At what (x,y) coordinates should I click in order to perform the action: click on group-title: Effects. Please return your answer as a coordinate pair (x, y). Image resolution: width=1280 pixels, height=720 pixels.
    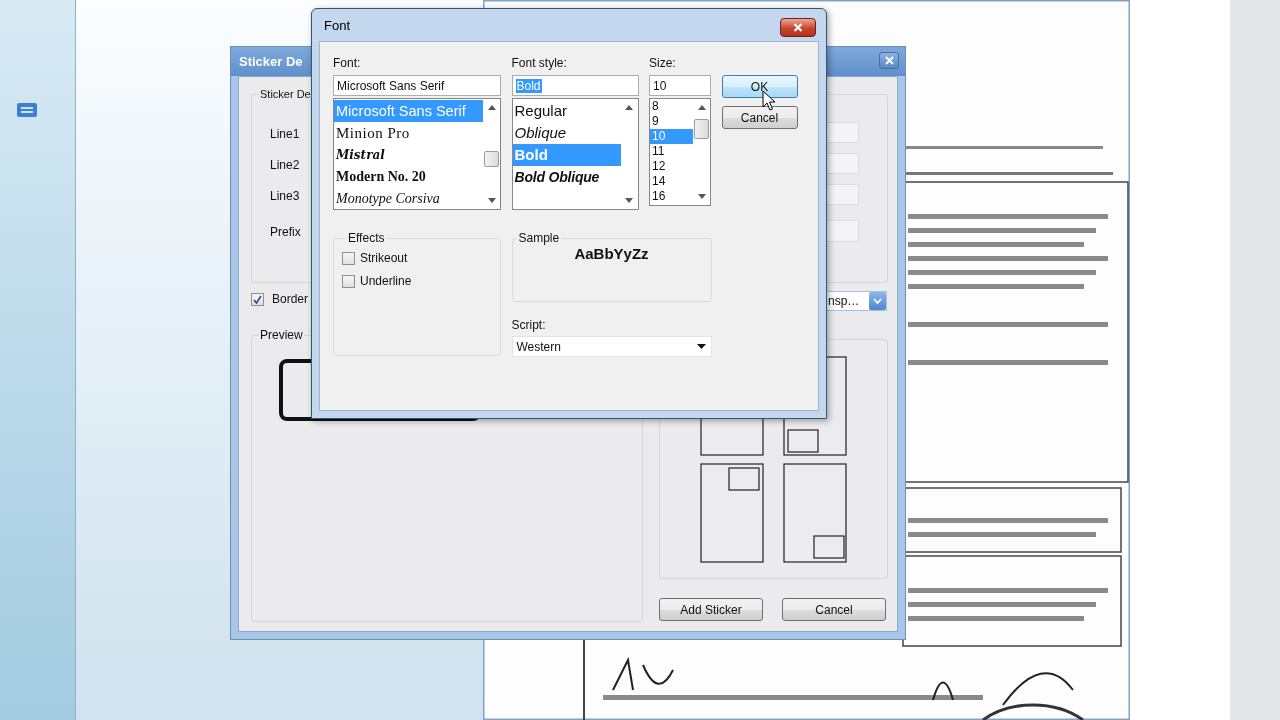
    Looking at the image, I should click on (366, 238).